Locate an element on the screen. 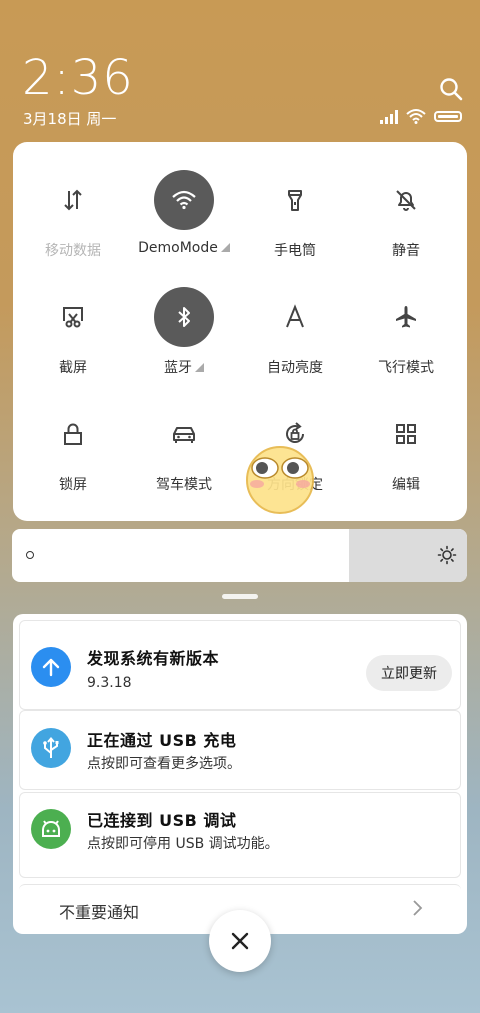  tile-mobile-data: 移动数据 is located at coordinates (73, 200).